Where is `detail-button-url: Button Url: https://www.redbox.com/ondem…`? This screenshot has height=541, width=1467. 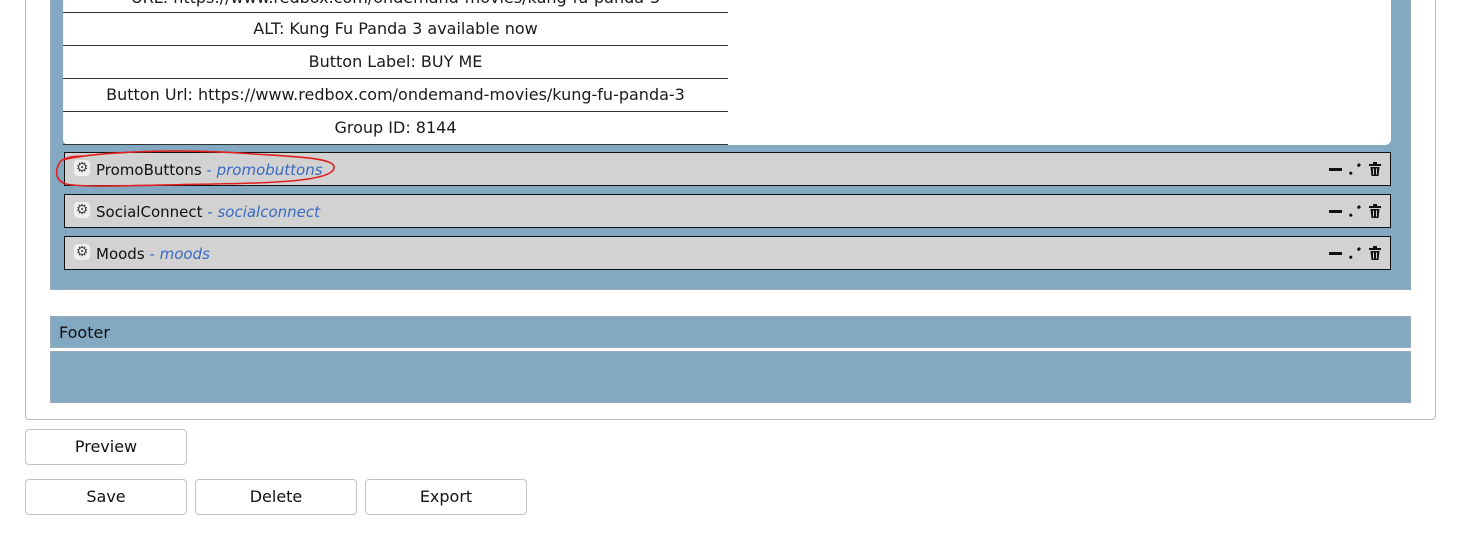
detail-button-url: Button Url: https://www.redbox.com/ondem… is located at coordinates (395, 95).